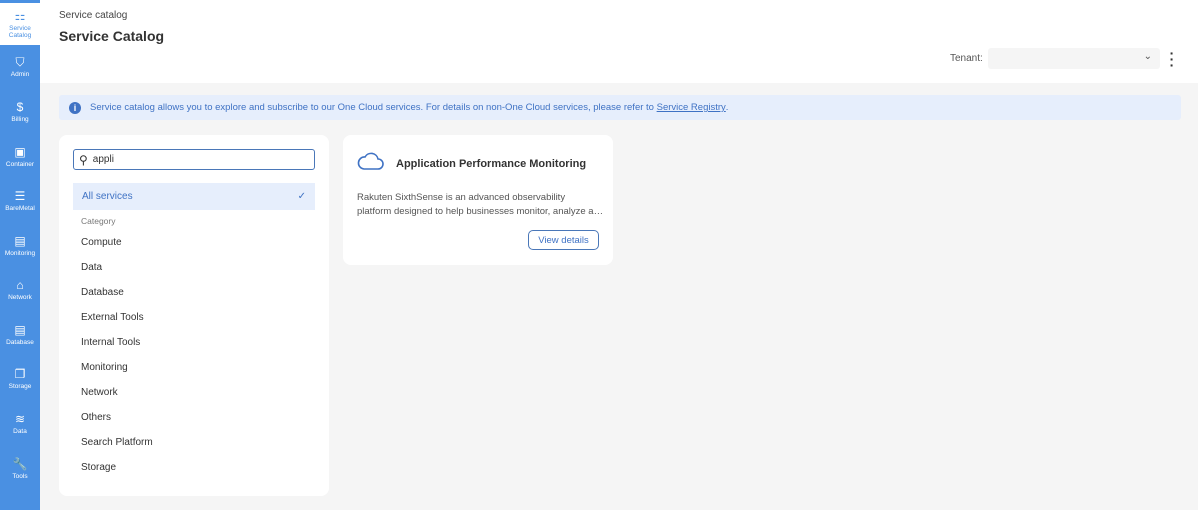  I want to click on hierarchy-icon: ⚏, so click(20, 15).